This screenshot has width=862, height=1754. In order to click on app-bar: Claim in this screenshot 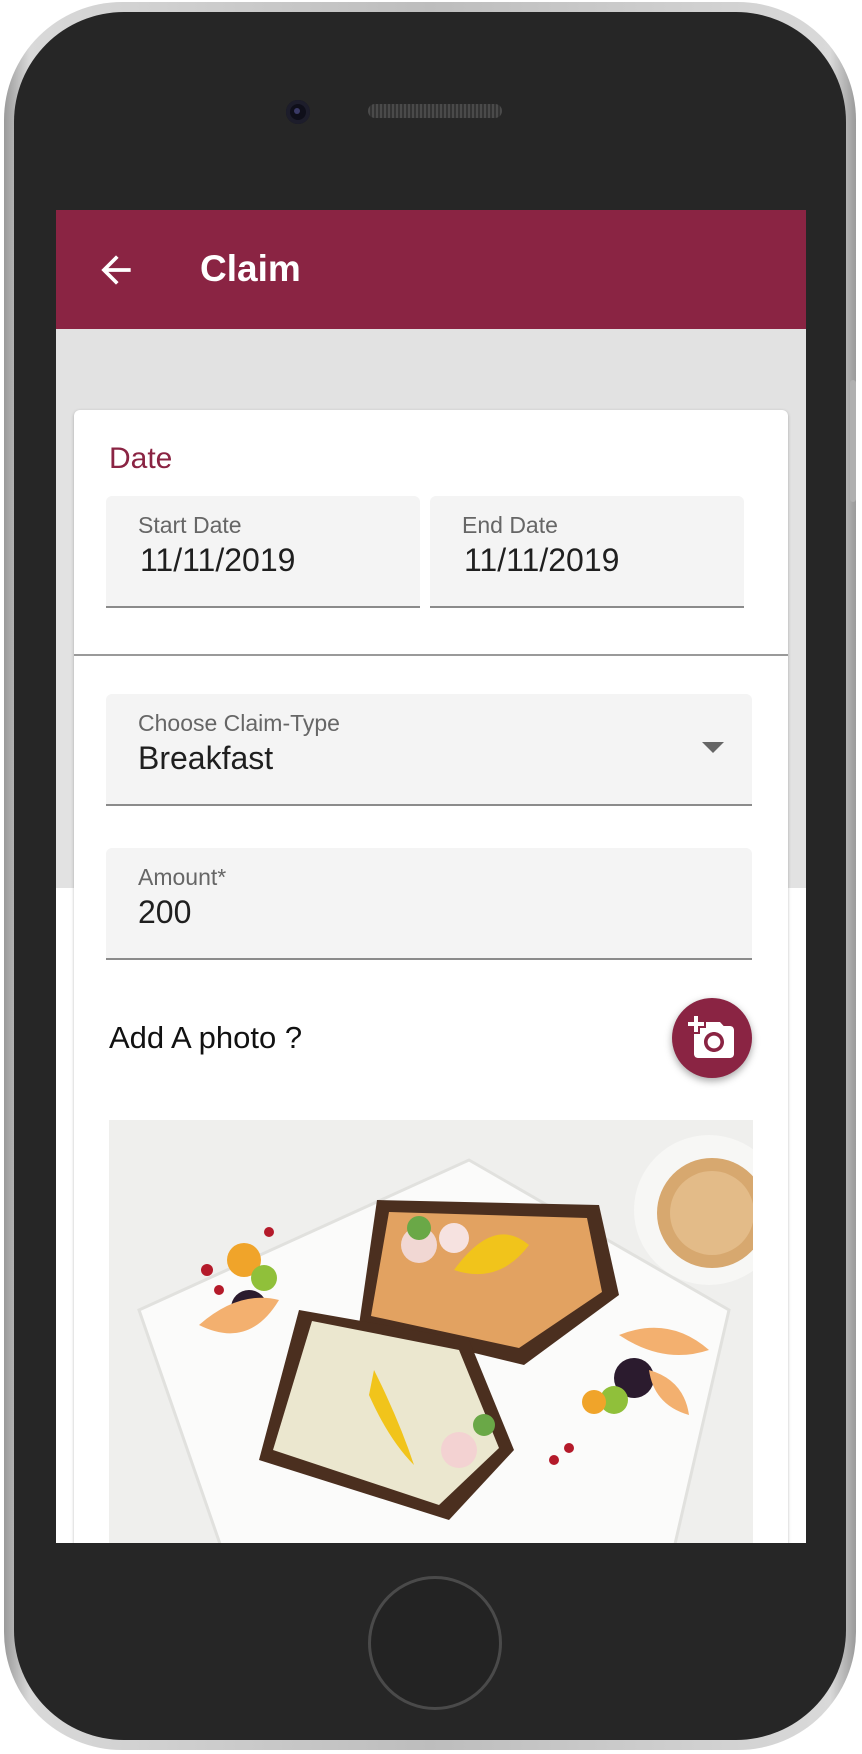, I will do `click(431, 269)`.